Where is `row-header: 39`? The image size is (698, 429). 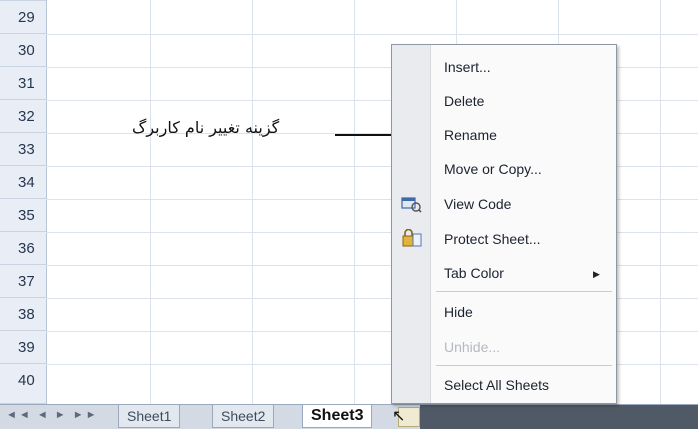 row-header: 39 is located at coordinates (23, 347).